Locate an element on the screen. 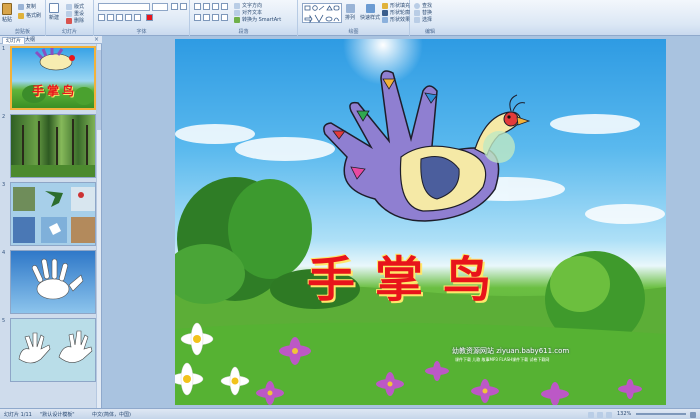  paragraph-group-label: 段落 is located at coordinates (243, 32).